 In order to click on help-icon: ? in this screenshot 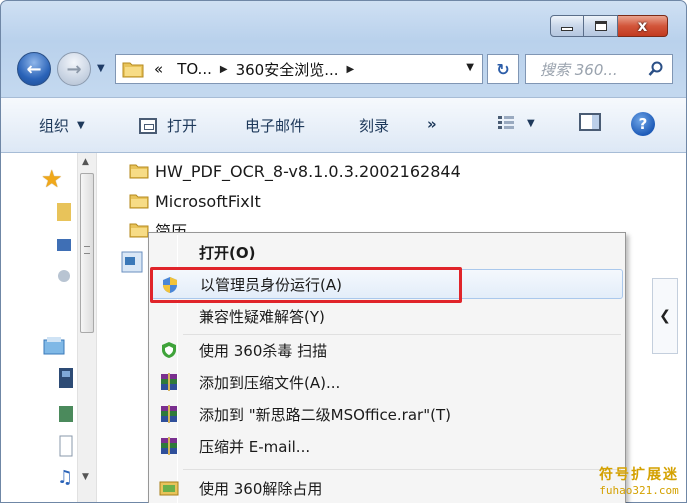, I will do `click(643, 124)`.